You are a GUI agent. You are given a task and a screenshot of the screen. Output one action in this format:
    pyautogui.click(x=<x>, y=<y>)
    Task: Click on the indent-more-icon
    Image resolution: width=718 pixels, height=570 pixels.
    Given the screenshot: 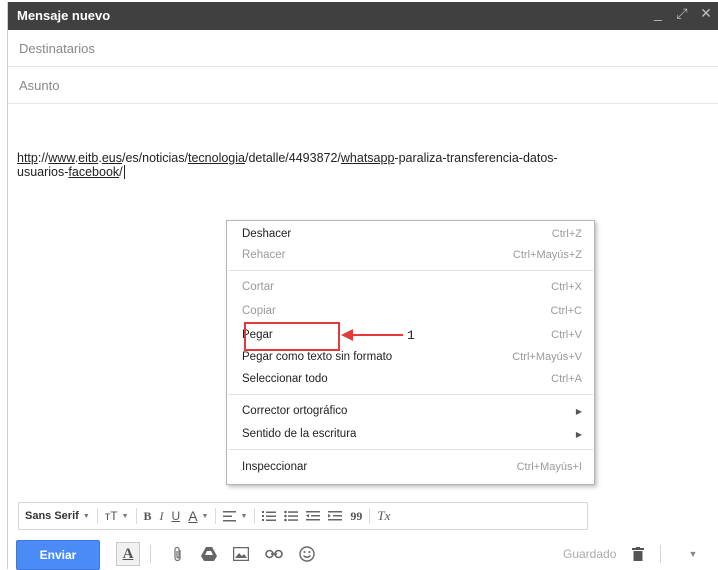 What is the action you would take?
    pyautogui.click(x=335, y=516)
    